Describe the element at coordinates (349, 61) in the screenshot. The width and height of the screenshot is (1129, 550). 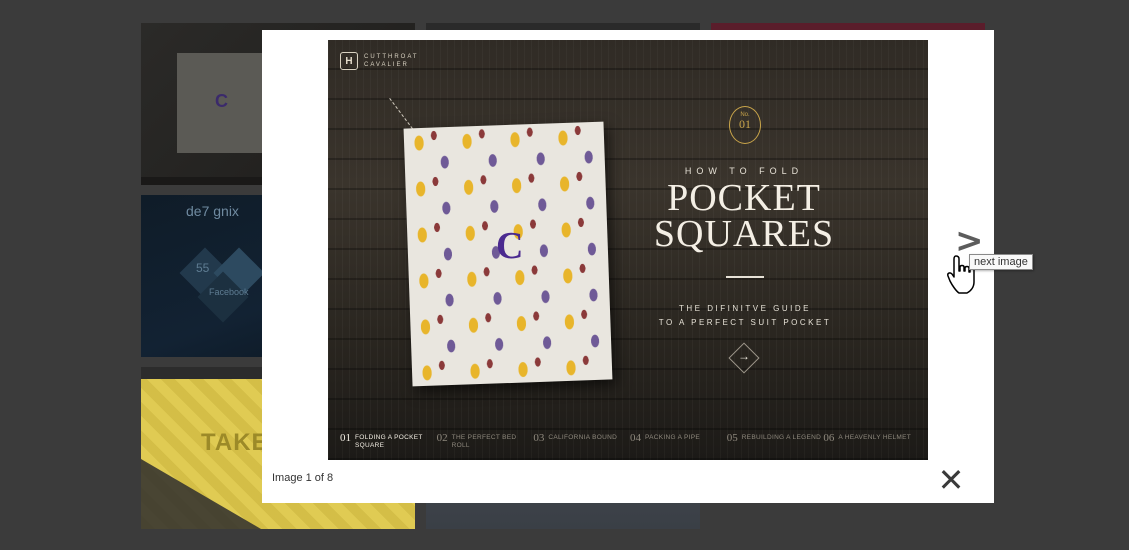
I see `brand-mark-icon: H` at that location.